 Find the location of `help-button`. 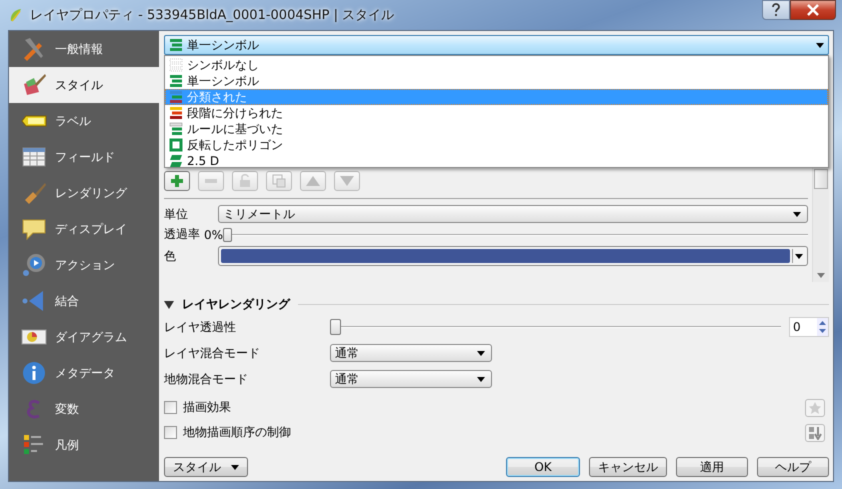

help-button is located at coordinates (776, 10).